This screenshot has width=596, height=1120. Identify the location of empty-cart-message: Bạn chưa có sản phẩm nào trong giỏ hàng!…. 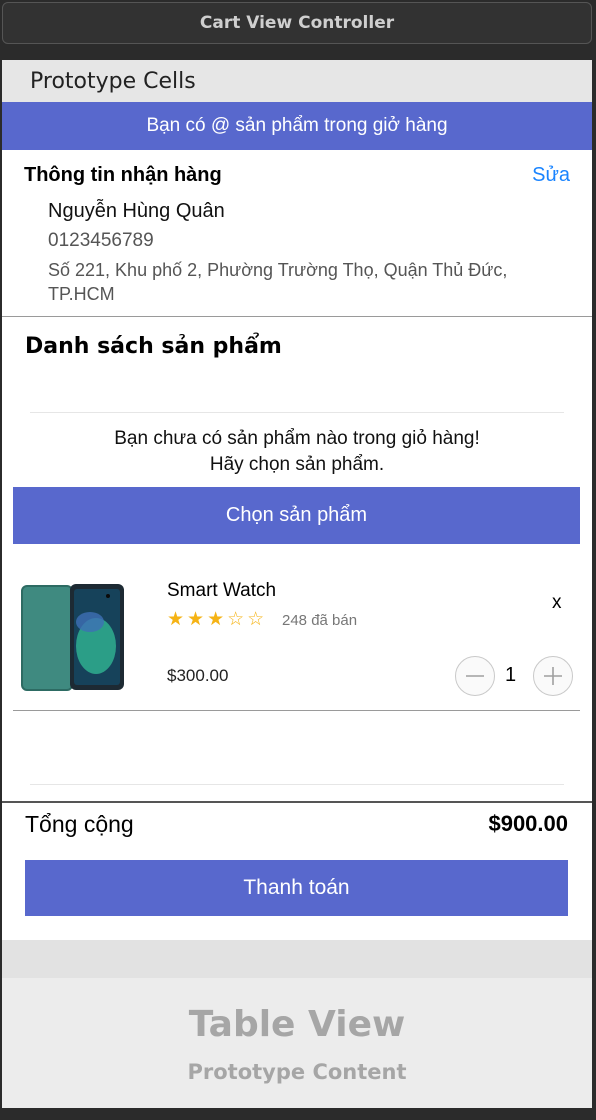
(297, 452).